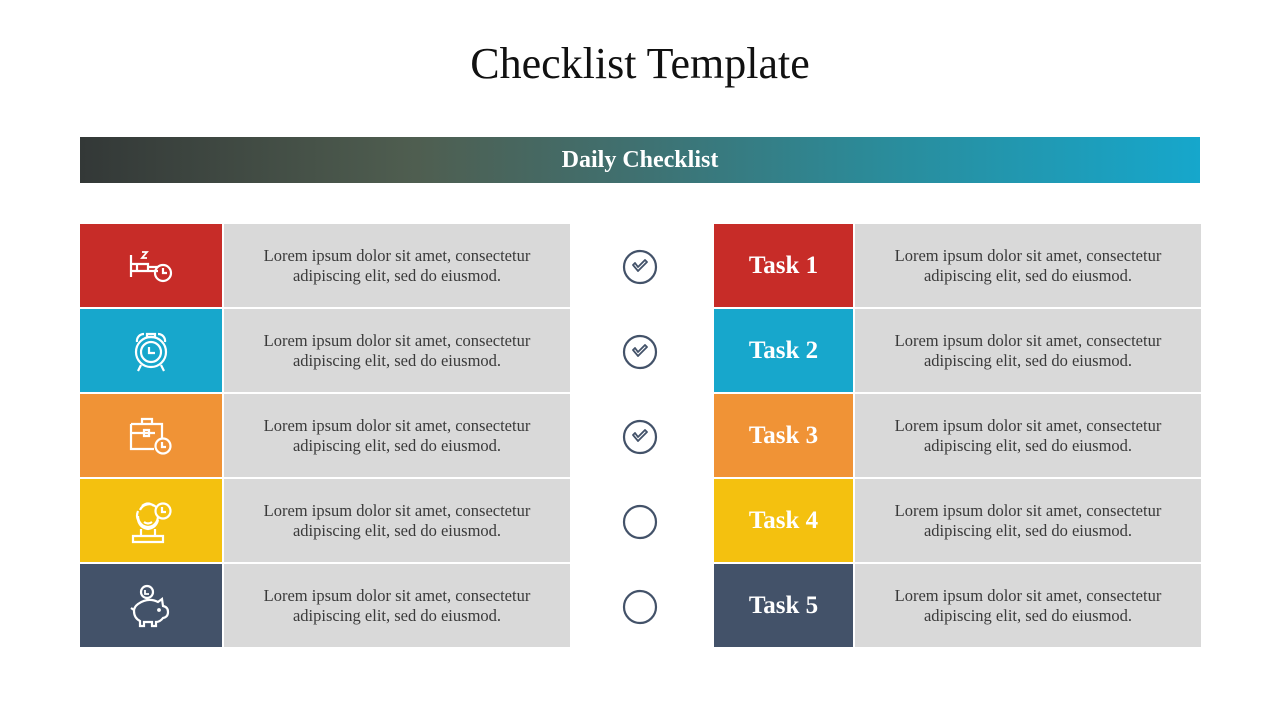 This screenshot has width=1280, height=720. I want to click on task-label: Task 5, so click(783, 605).